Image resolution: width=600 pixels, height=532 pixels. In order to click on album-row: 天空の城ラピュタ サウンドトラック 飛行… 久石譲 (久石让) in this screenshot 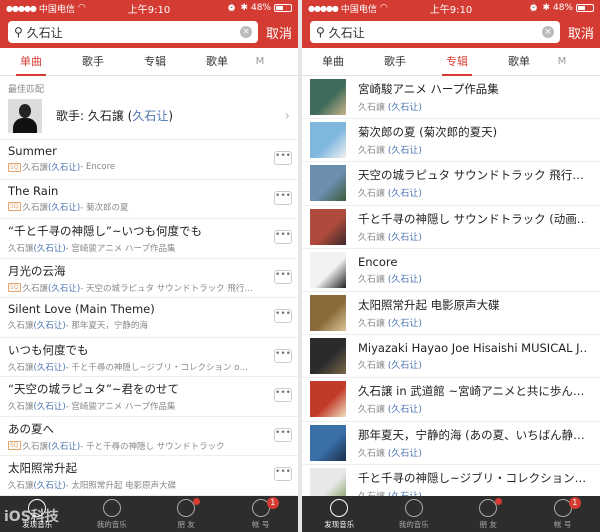, I will do `click(451, 184)`.